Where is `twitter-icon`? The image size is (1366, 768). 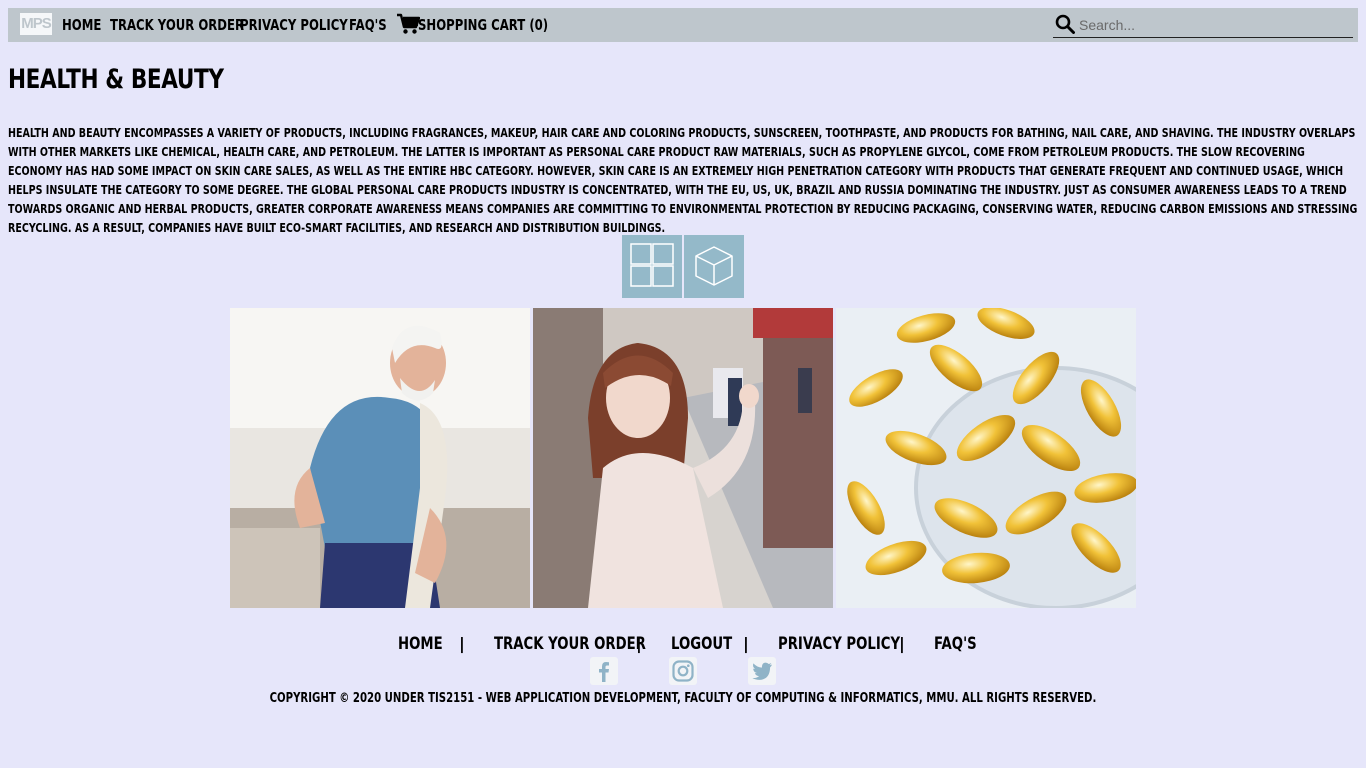 twitter-icon is located at coordinates (762, 671).